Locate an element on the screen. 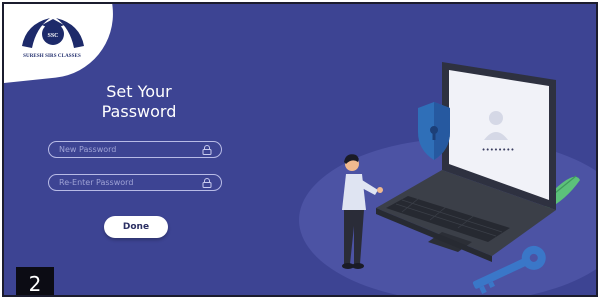 The height and width of the screenshot is (299, 600). done-button: Done is located at coordinates (136, 227).